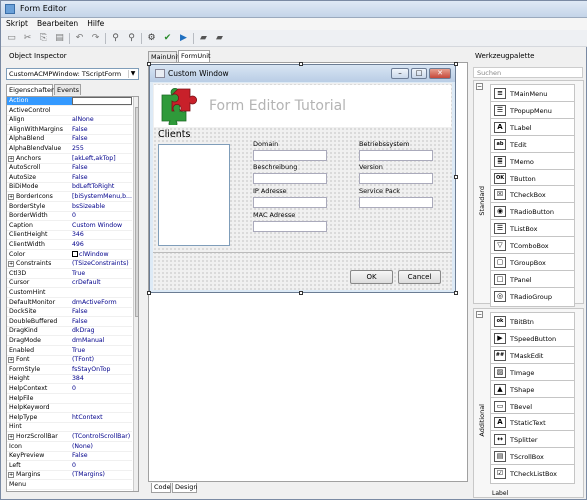 The width and height of the screenshot is (587, 500). What do you see at coordinates (69, 332) in the screenshot?
I see `property-row: DragKind dkDrag` at bounding box center [69, 332].